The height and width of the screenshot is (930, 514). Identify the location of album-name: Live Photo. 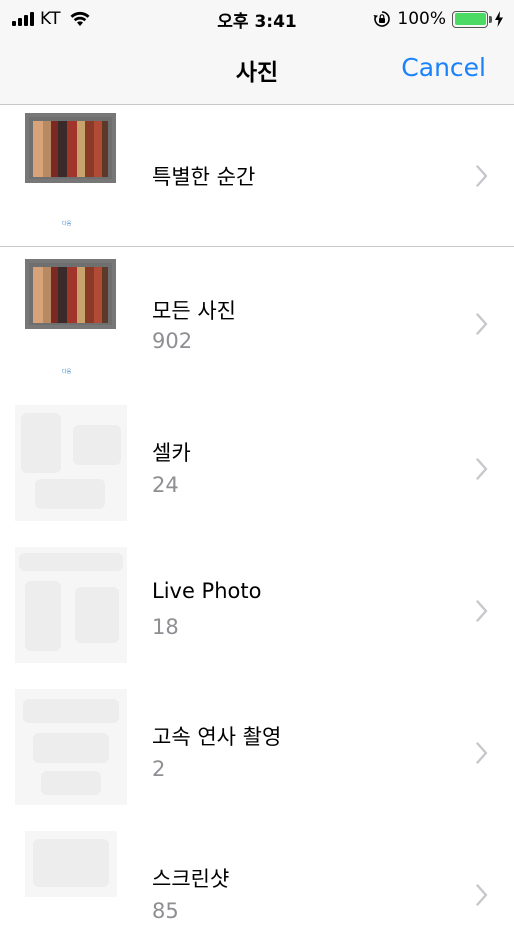
(207, 591).